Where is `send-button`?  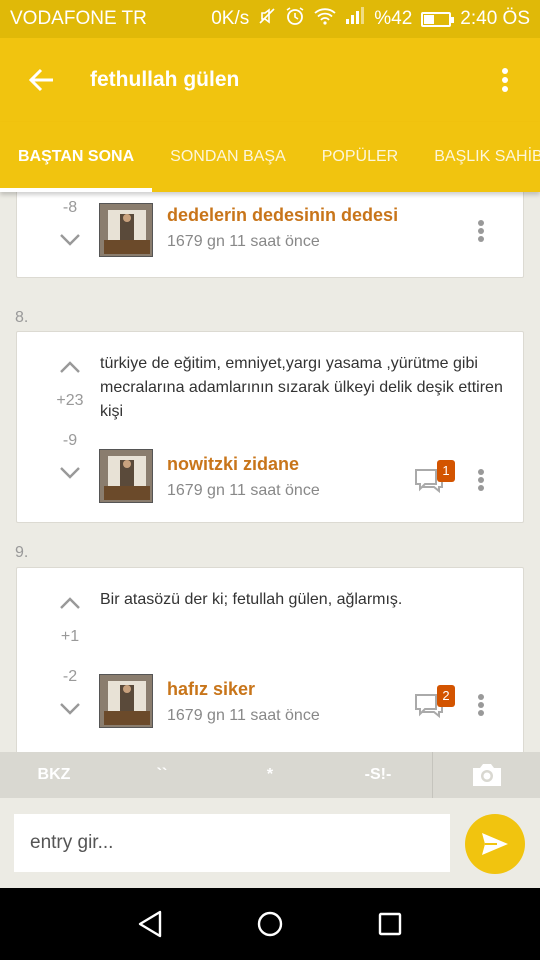
send-button is located at coordinates (495, 844).